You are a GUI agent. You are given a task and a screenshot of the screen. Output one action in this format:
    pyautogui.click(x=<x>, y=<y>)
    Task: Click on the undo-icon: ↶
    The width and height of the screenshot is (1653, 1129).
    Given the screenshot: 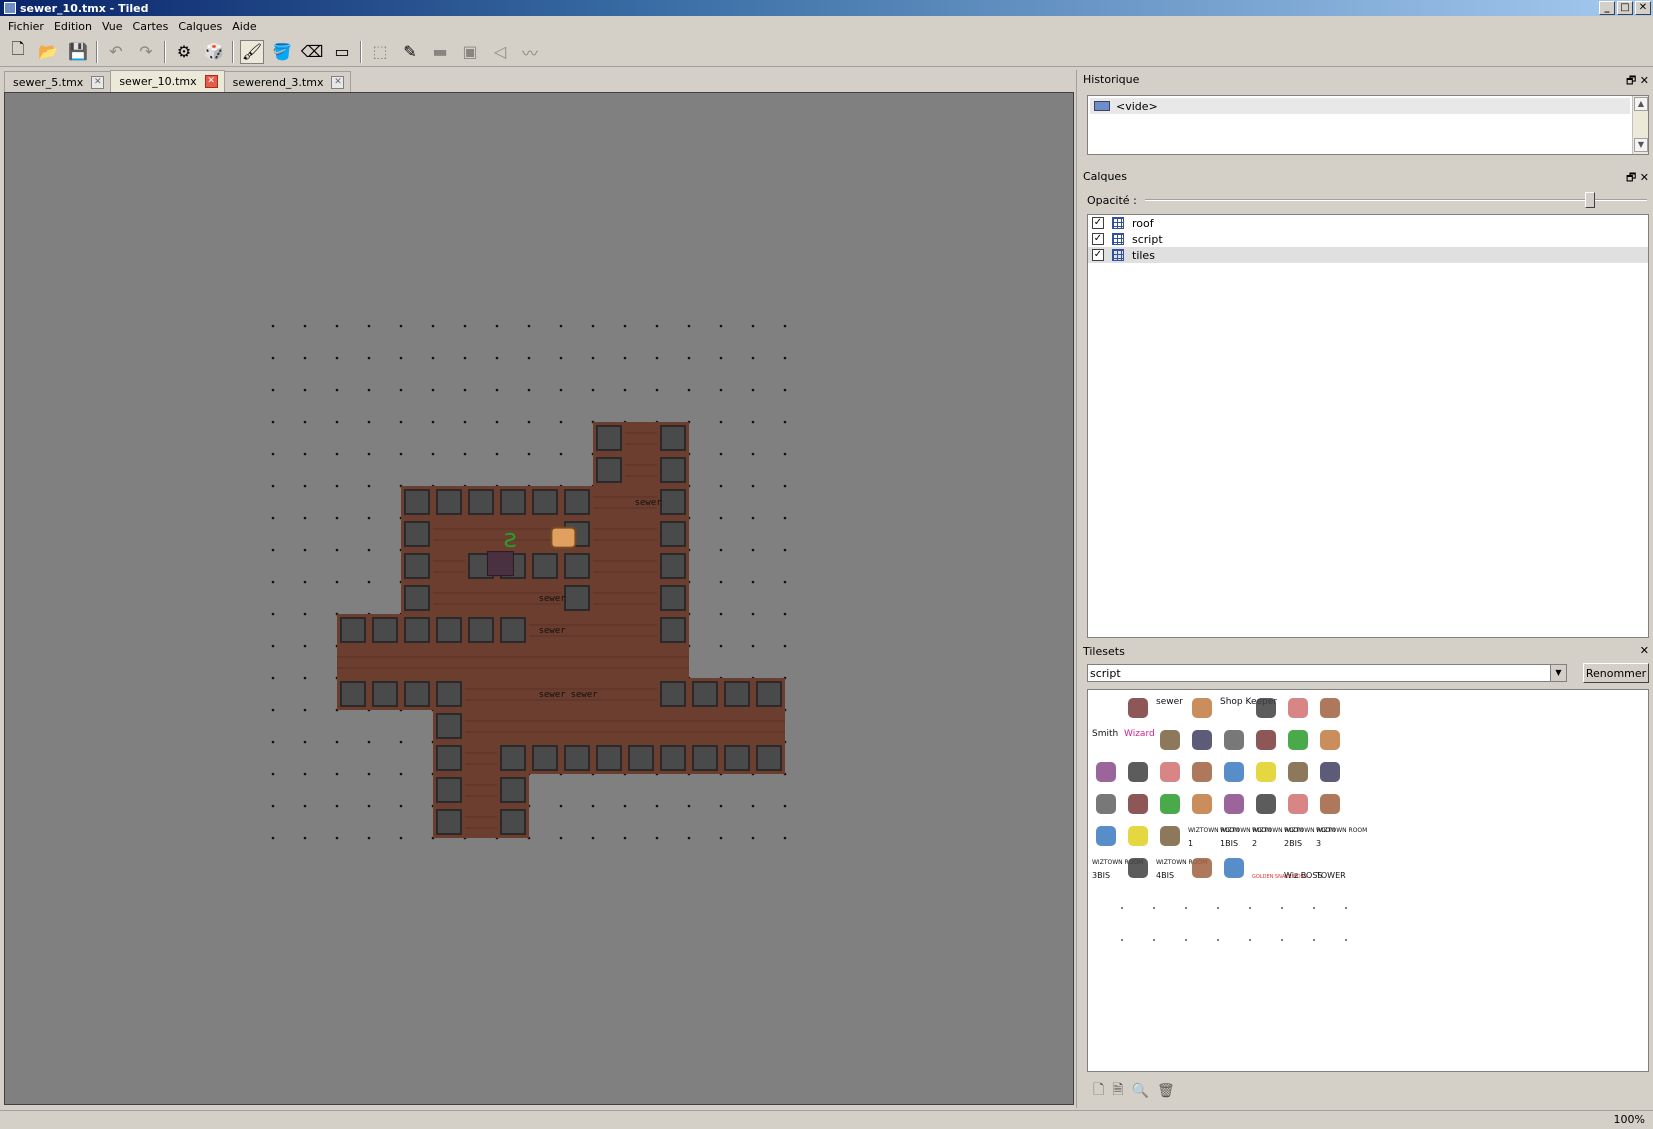 What is the action you would take?
    pyautogui.click(x=116, y=52)
    